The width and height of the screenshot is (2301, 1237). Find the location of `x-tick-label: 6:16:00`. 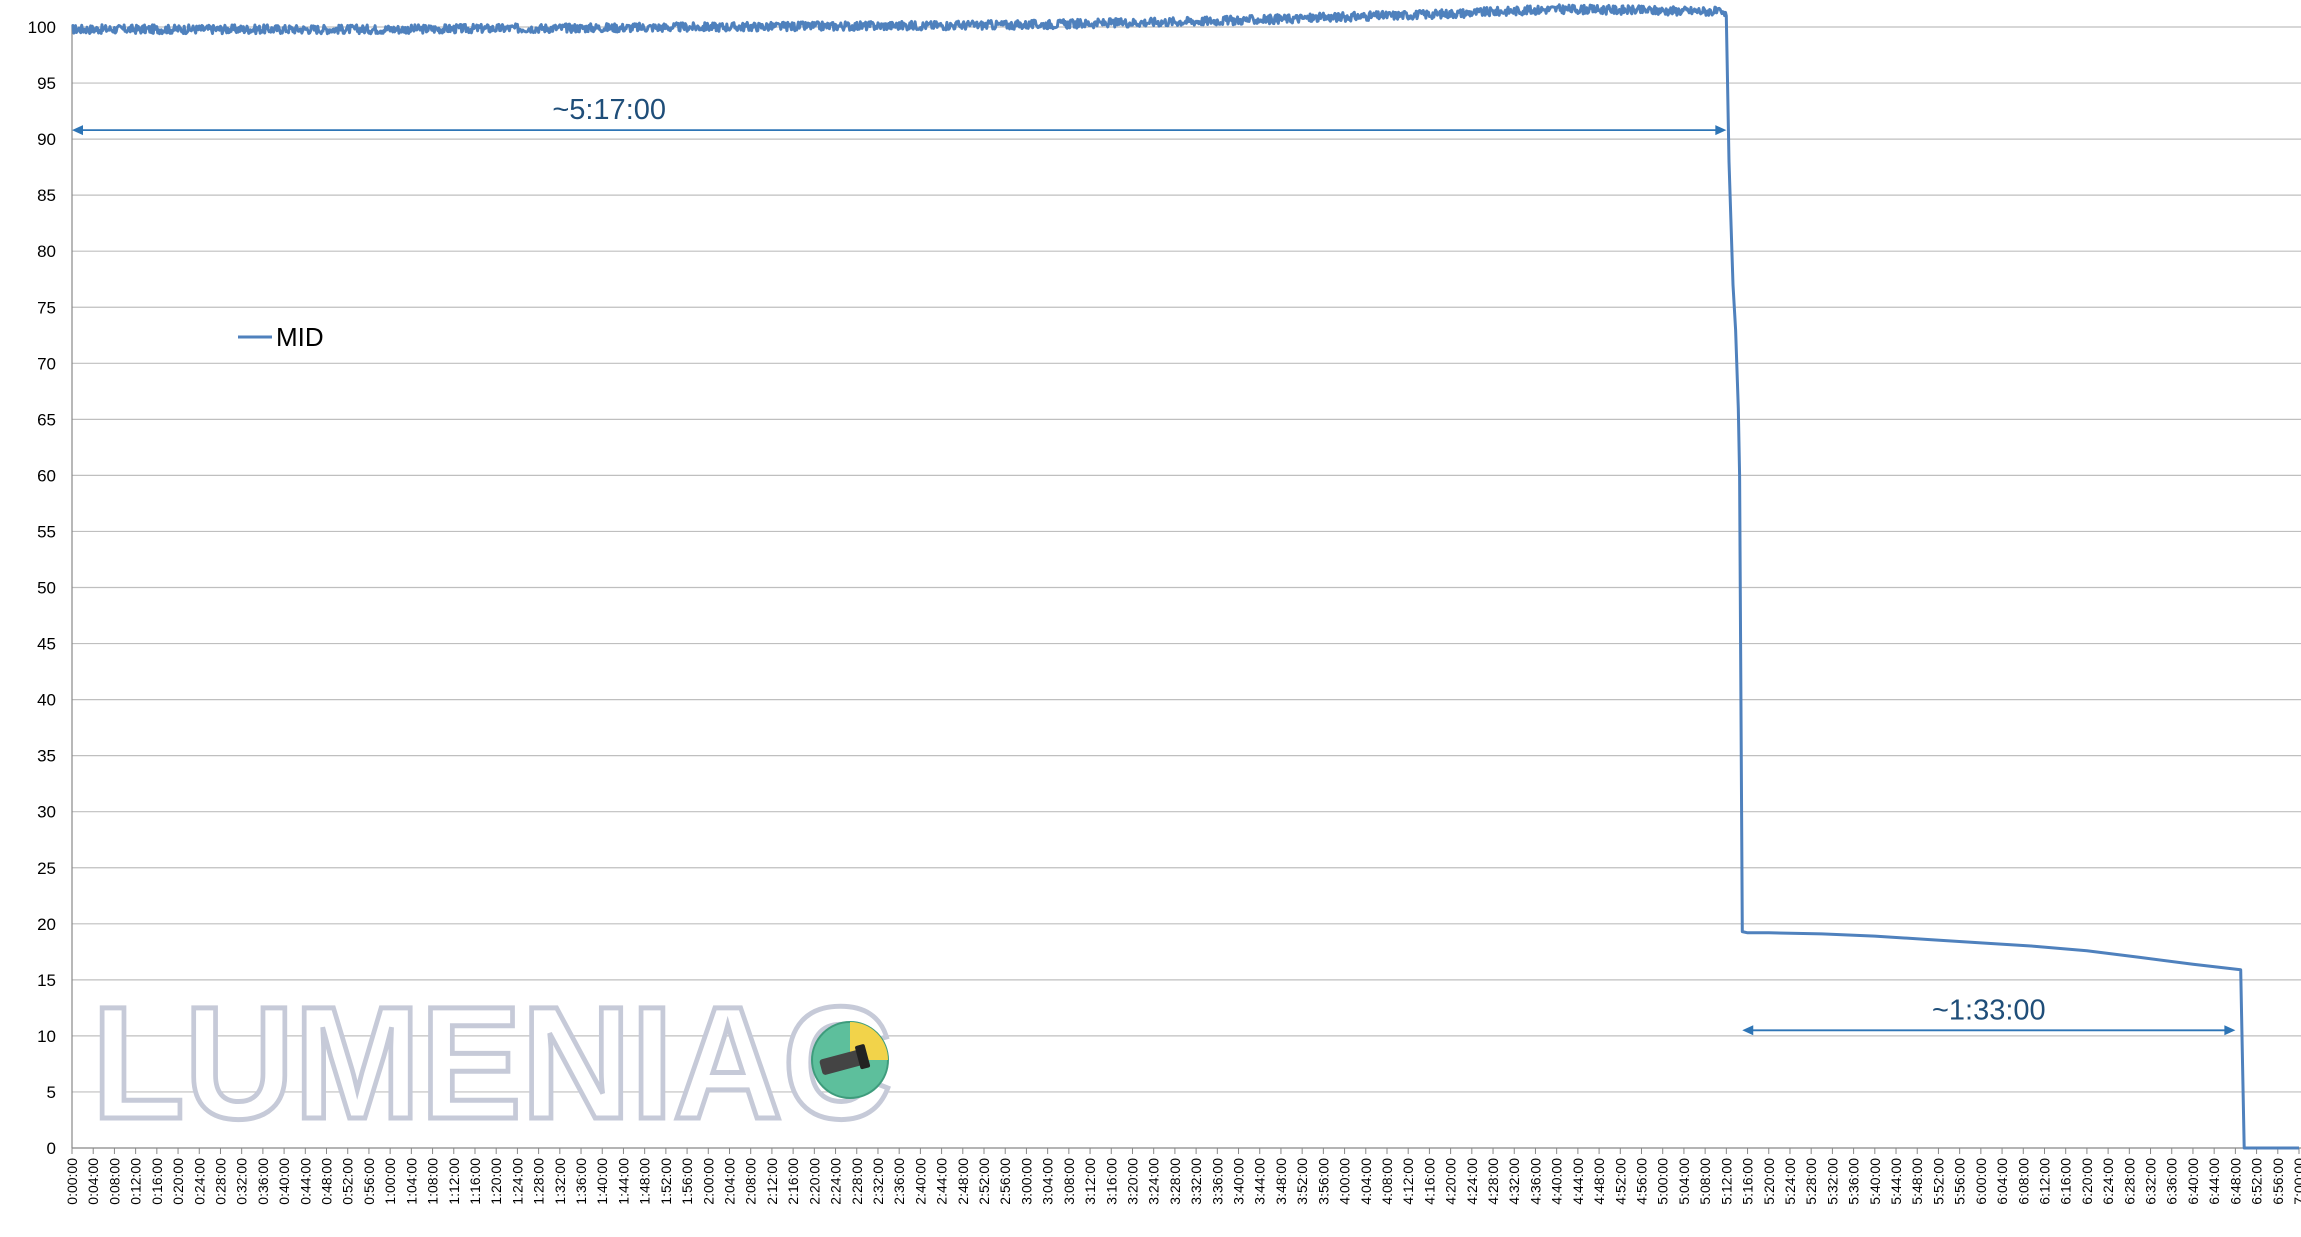

x-tick-label: 6:16:00 is located at coordinates (2066, 1181).